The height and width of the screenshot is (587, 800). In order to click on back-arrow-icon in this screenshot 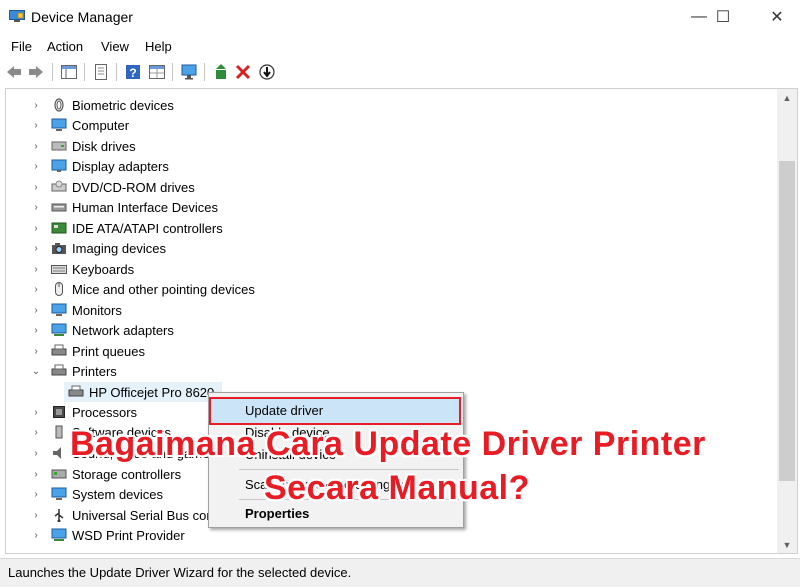, I will do `click(14, 72)`.